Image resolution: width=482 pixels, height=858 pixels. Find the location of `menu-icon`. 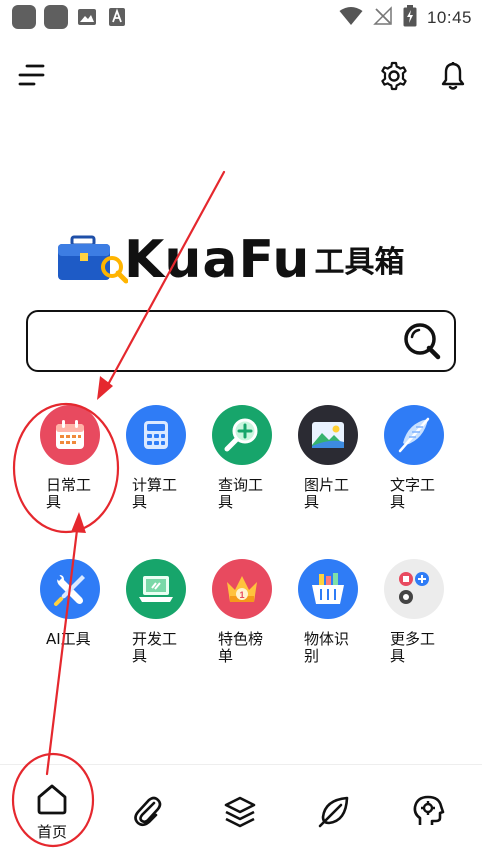

menu-icon is located at coordinates (31, 75).